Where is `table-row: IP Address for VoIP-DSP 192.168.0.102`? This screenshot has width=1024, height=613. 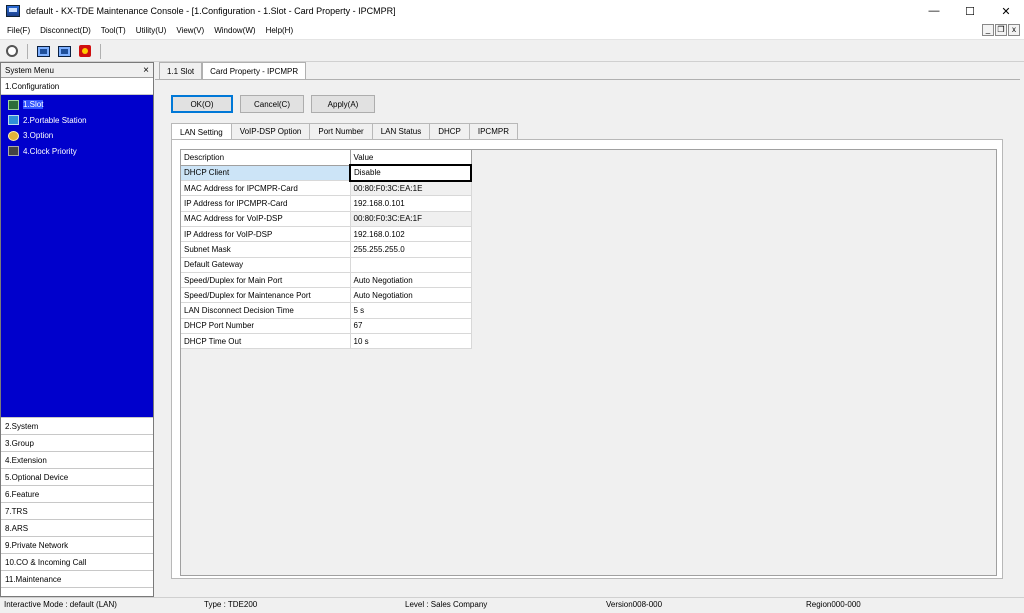 table-row: IP Address for VoIP-DSP 192.168.0.102 is located at coordinates (326, 234).